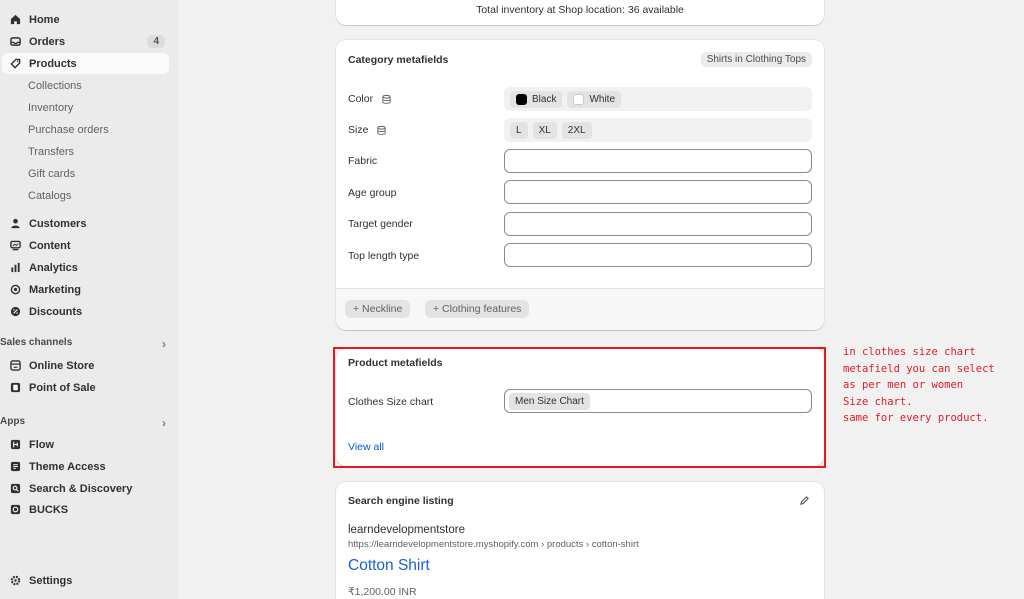 The height and width of the screenshot is (599, 1024). I want to click on nav-settings: Settings, so click(85, 580).